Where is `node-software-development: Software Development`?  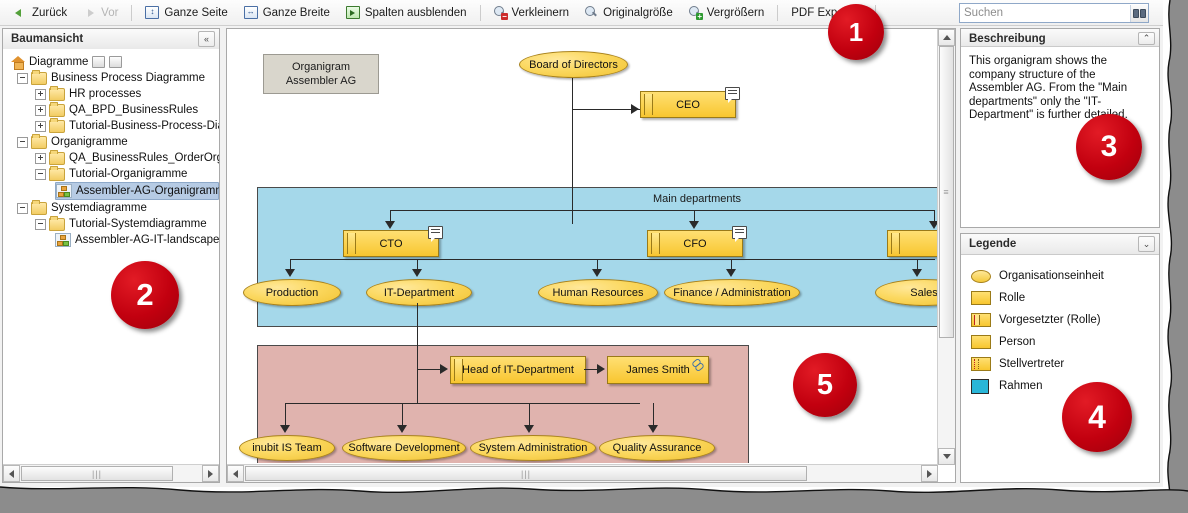
node-software-development: Software Development is located at coordinates (404, 448).